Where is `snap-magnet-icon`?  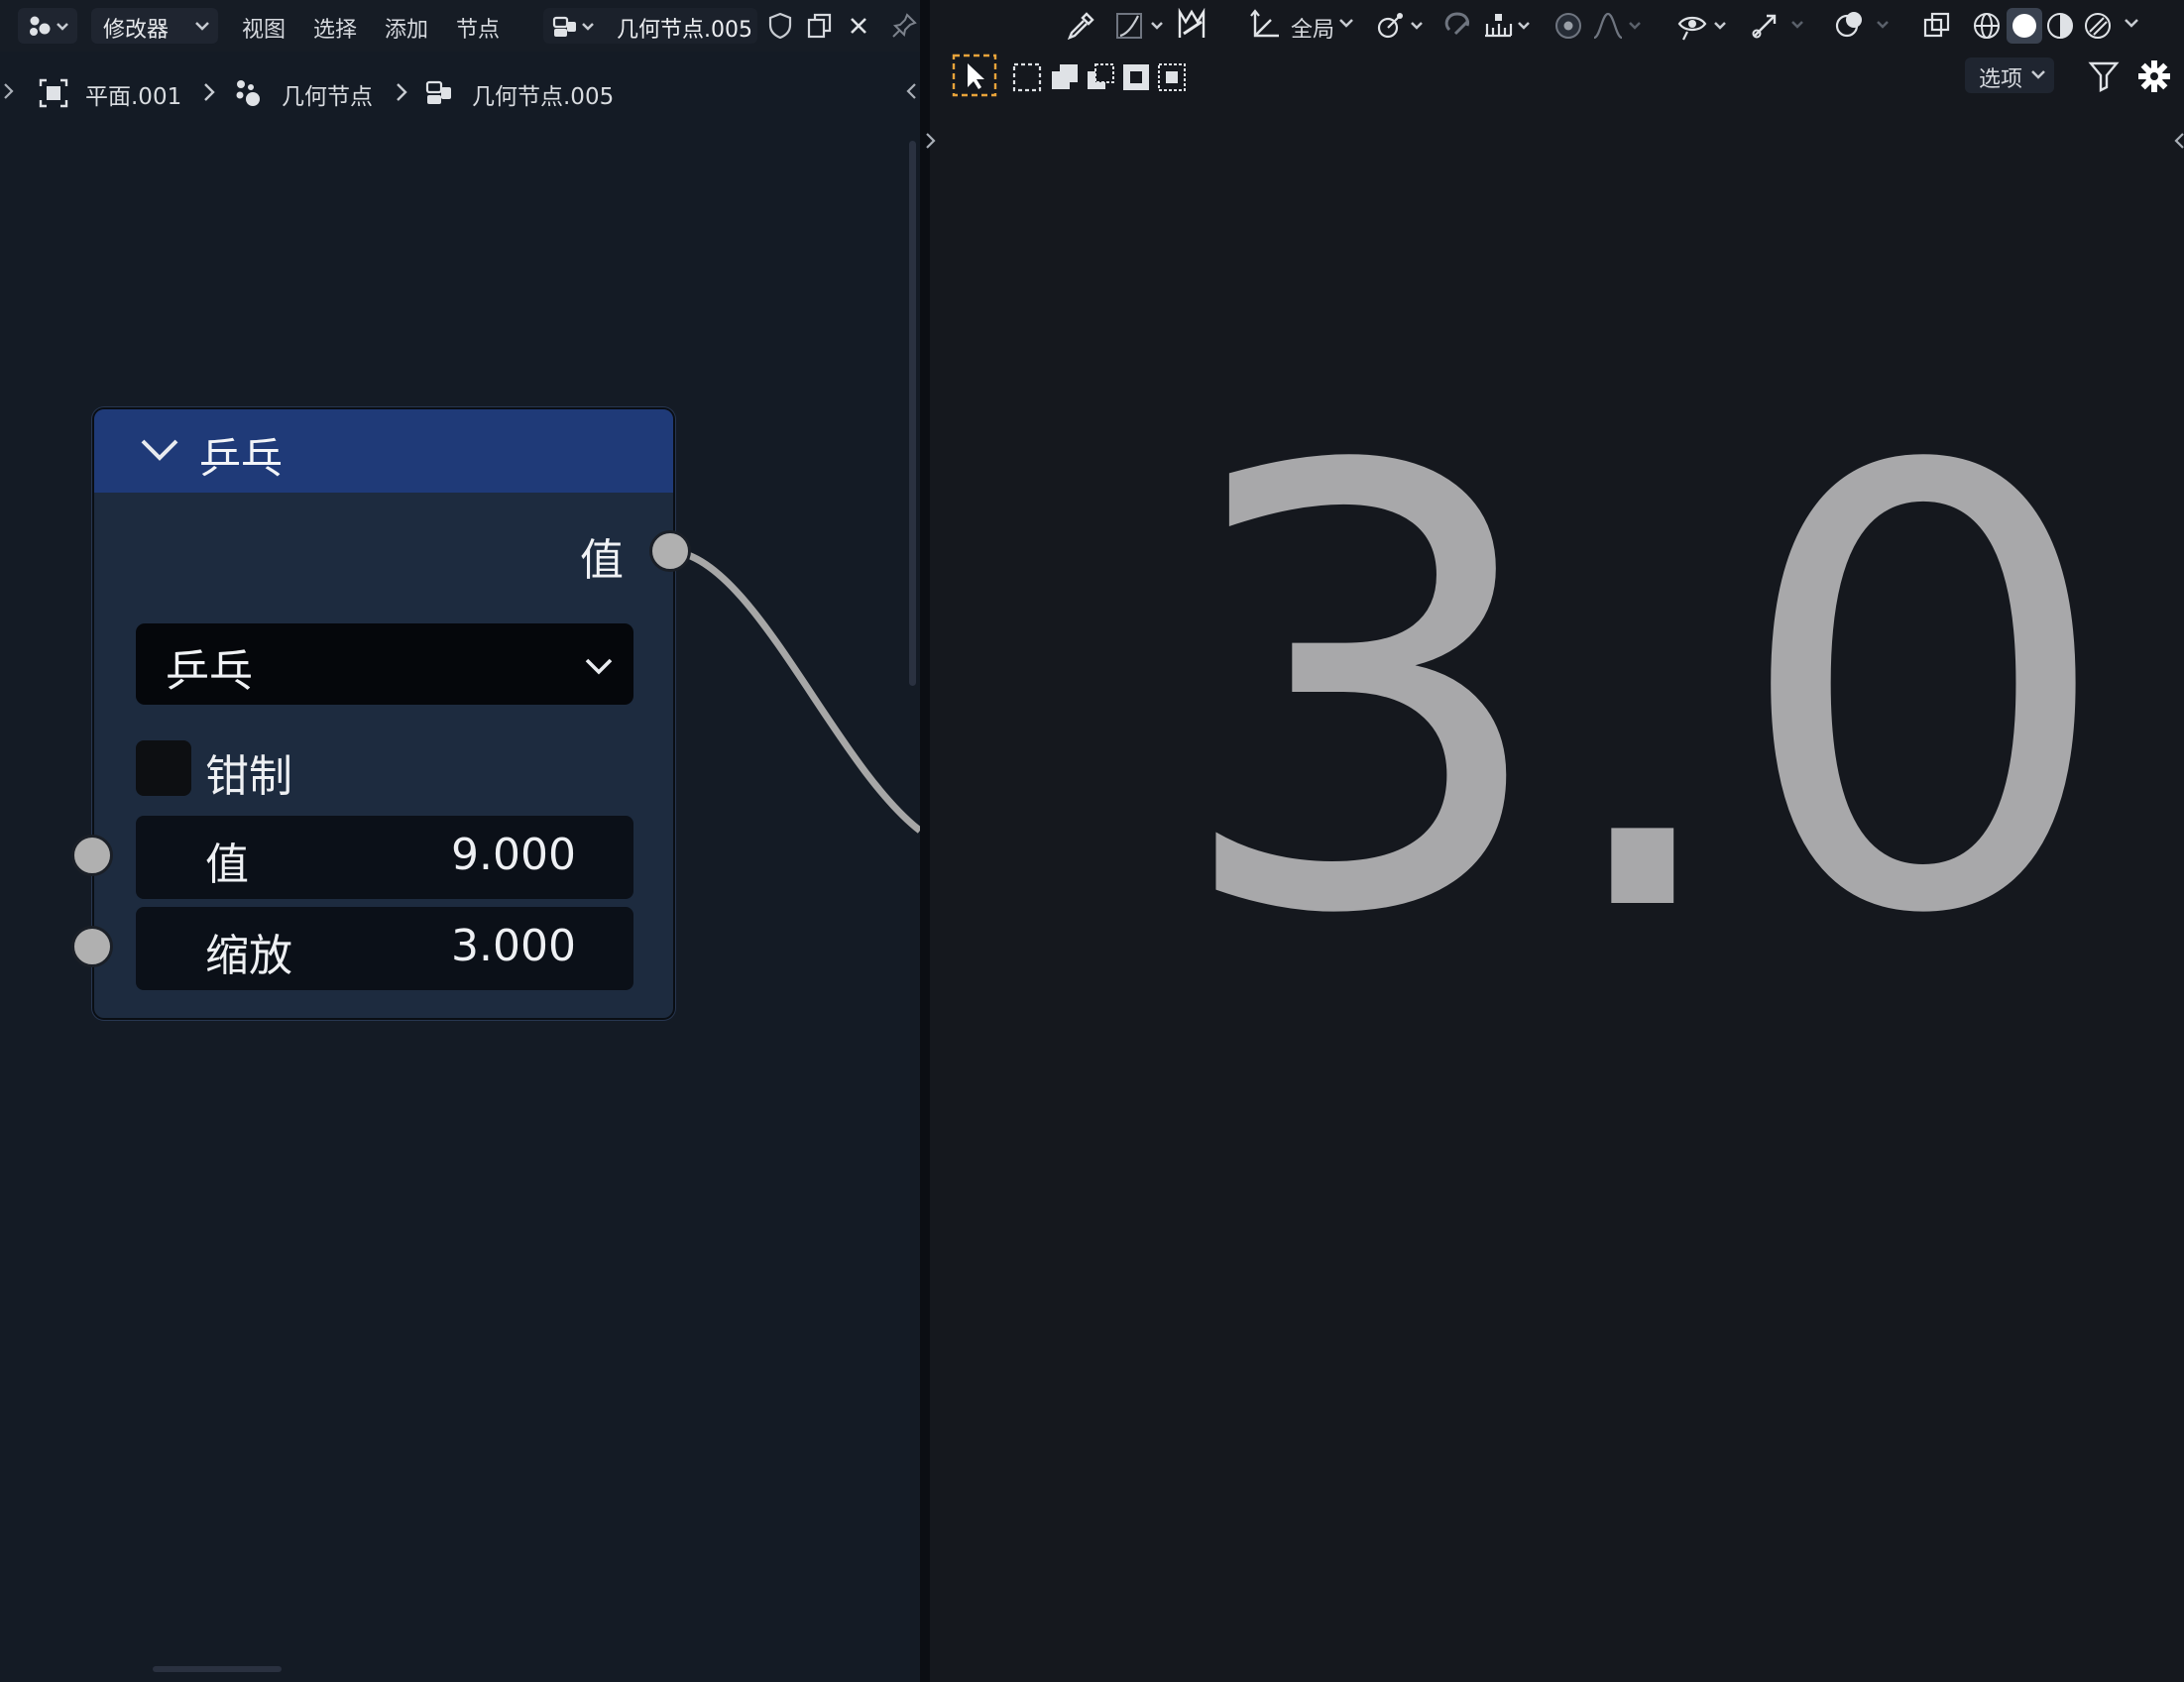
snap-magnet-icon is located at coordinates (1458, 25).